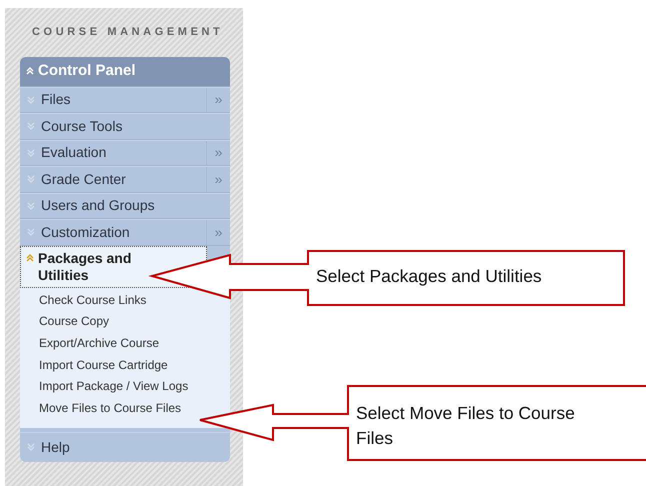 The image size is (646, 486). What do you see at coordinates (125, 99) in the screenshot?
I see `menu-item: Files »` at bounding box center [125, 99].